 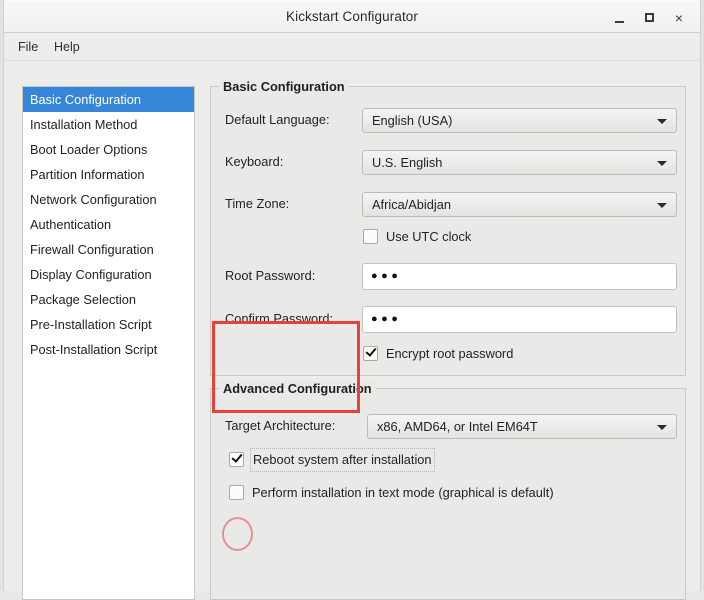 I want to click on row-default-language: Default Language: English (USA), so click(x=448, y=120).